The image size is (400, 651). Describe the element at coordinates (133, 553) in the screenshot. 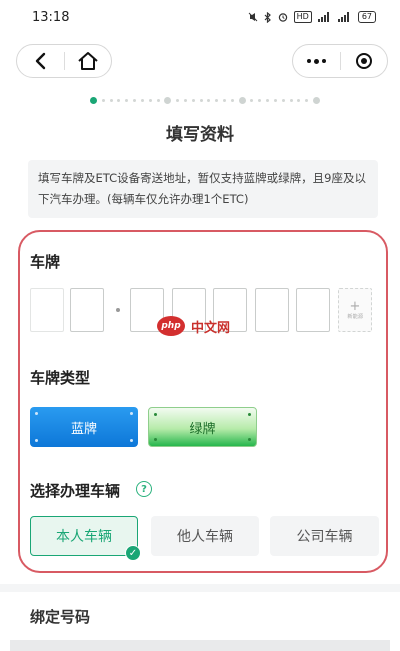

I see `check-icon: ✓` at that location.